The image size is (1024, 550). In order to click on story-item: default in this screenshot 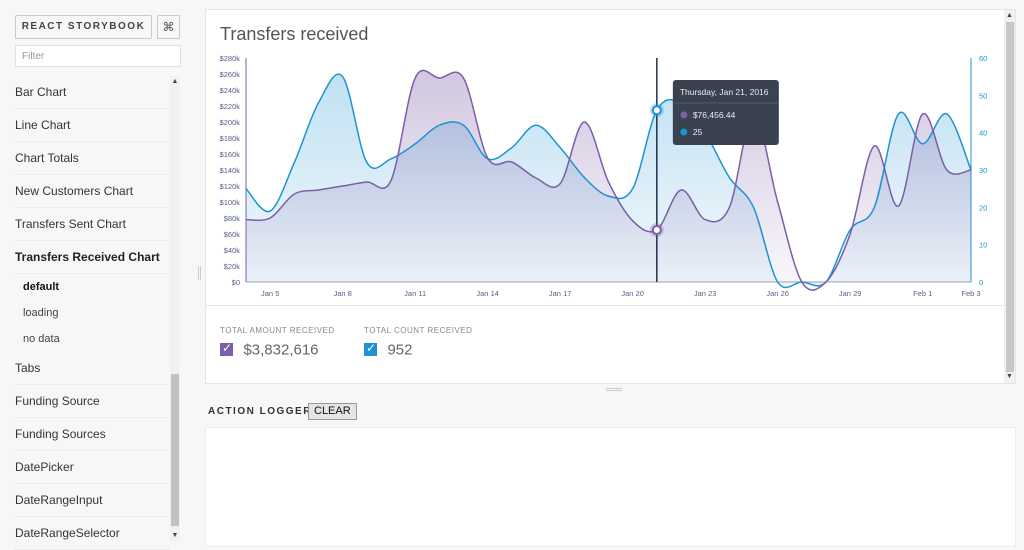, I will do `click(92, 287)`.